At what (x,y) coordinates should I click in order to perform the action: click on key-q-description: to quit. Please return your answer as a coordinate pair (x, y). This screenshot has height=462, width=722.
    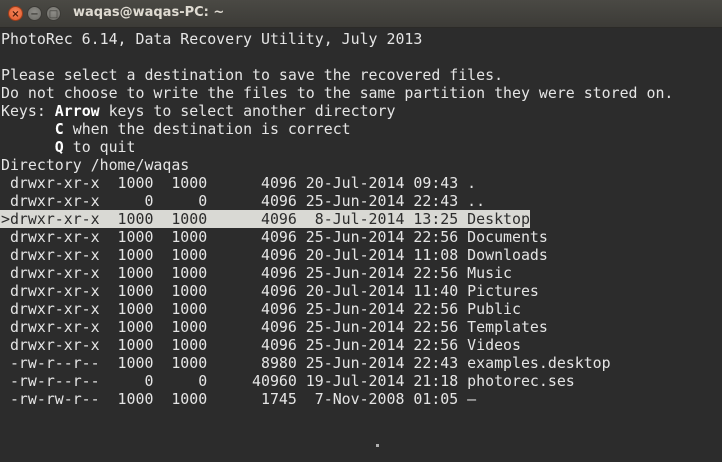
    Looking at the image, I should click on (99, 147).